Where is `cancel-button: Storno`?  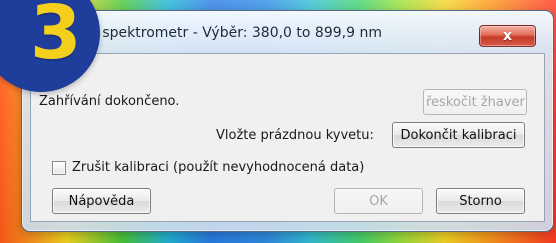 cancel-button: Storno is located at coordinates (480, 201).